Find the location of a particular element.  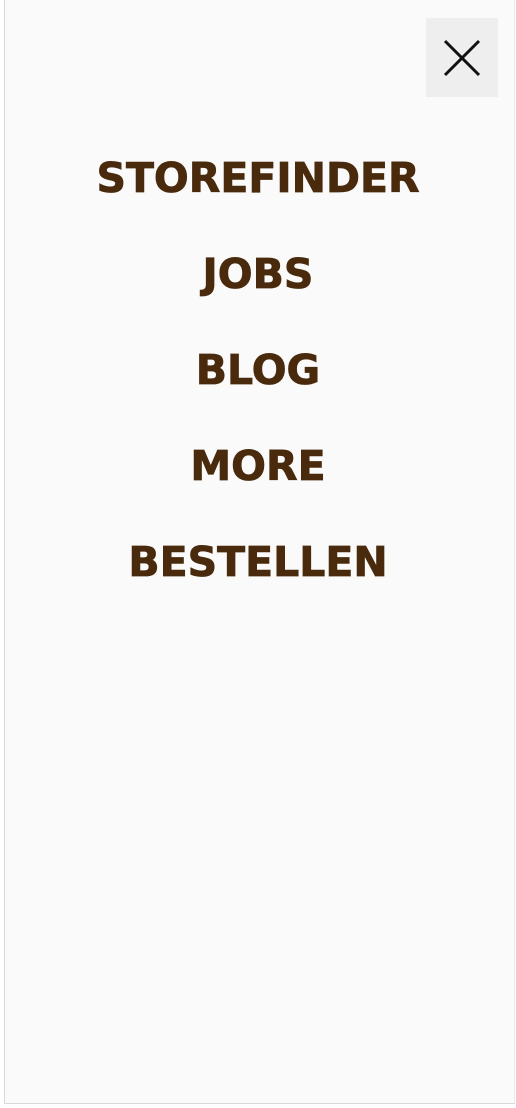

nav-item-storefinder: STOREFINDER is located at coordinates (258, 178).